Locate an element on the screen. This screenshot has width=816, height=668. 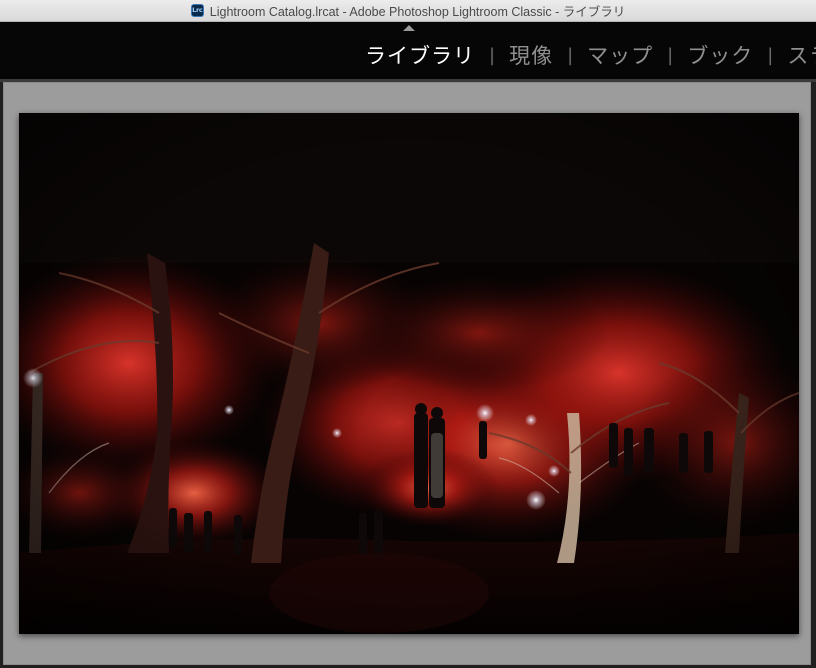
module-slideshow: スライ is located at coordinates (801, 56).